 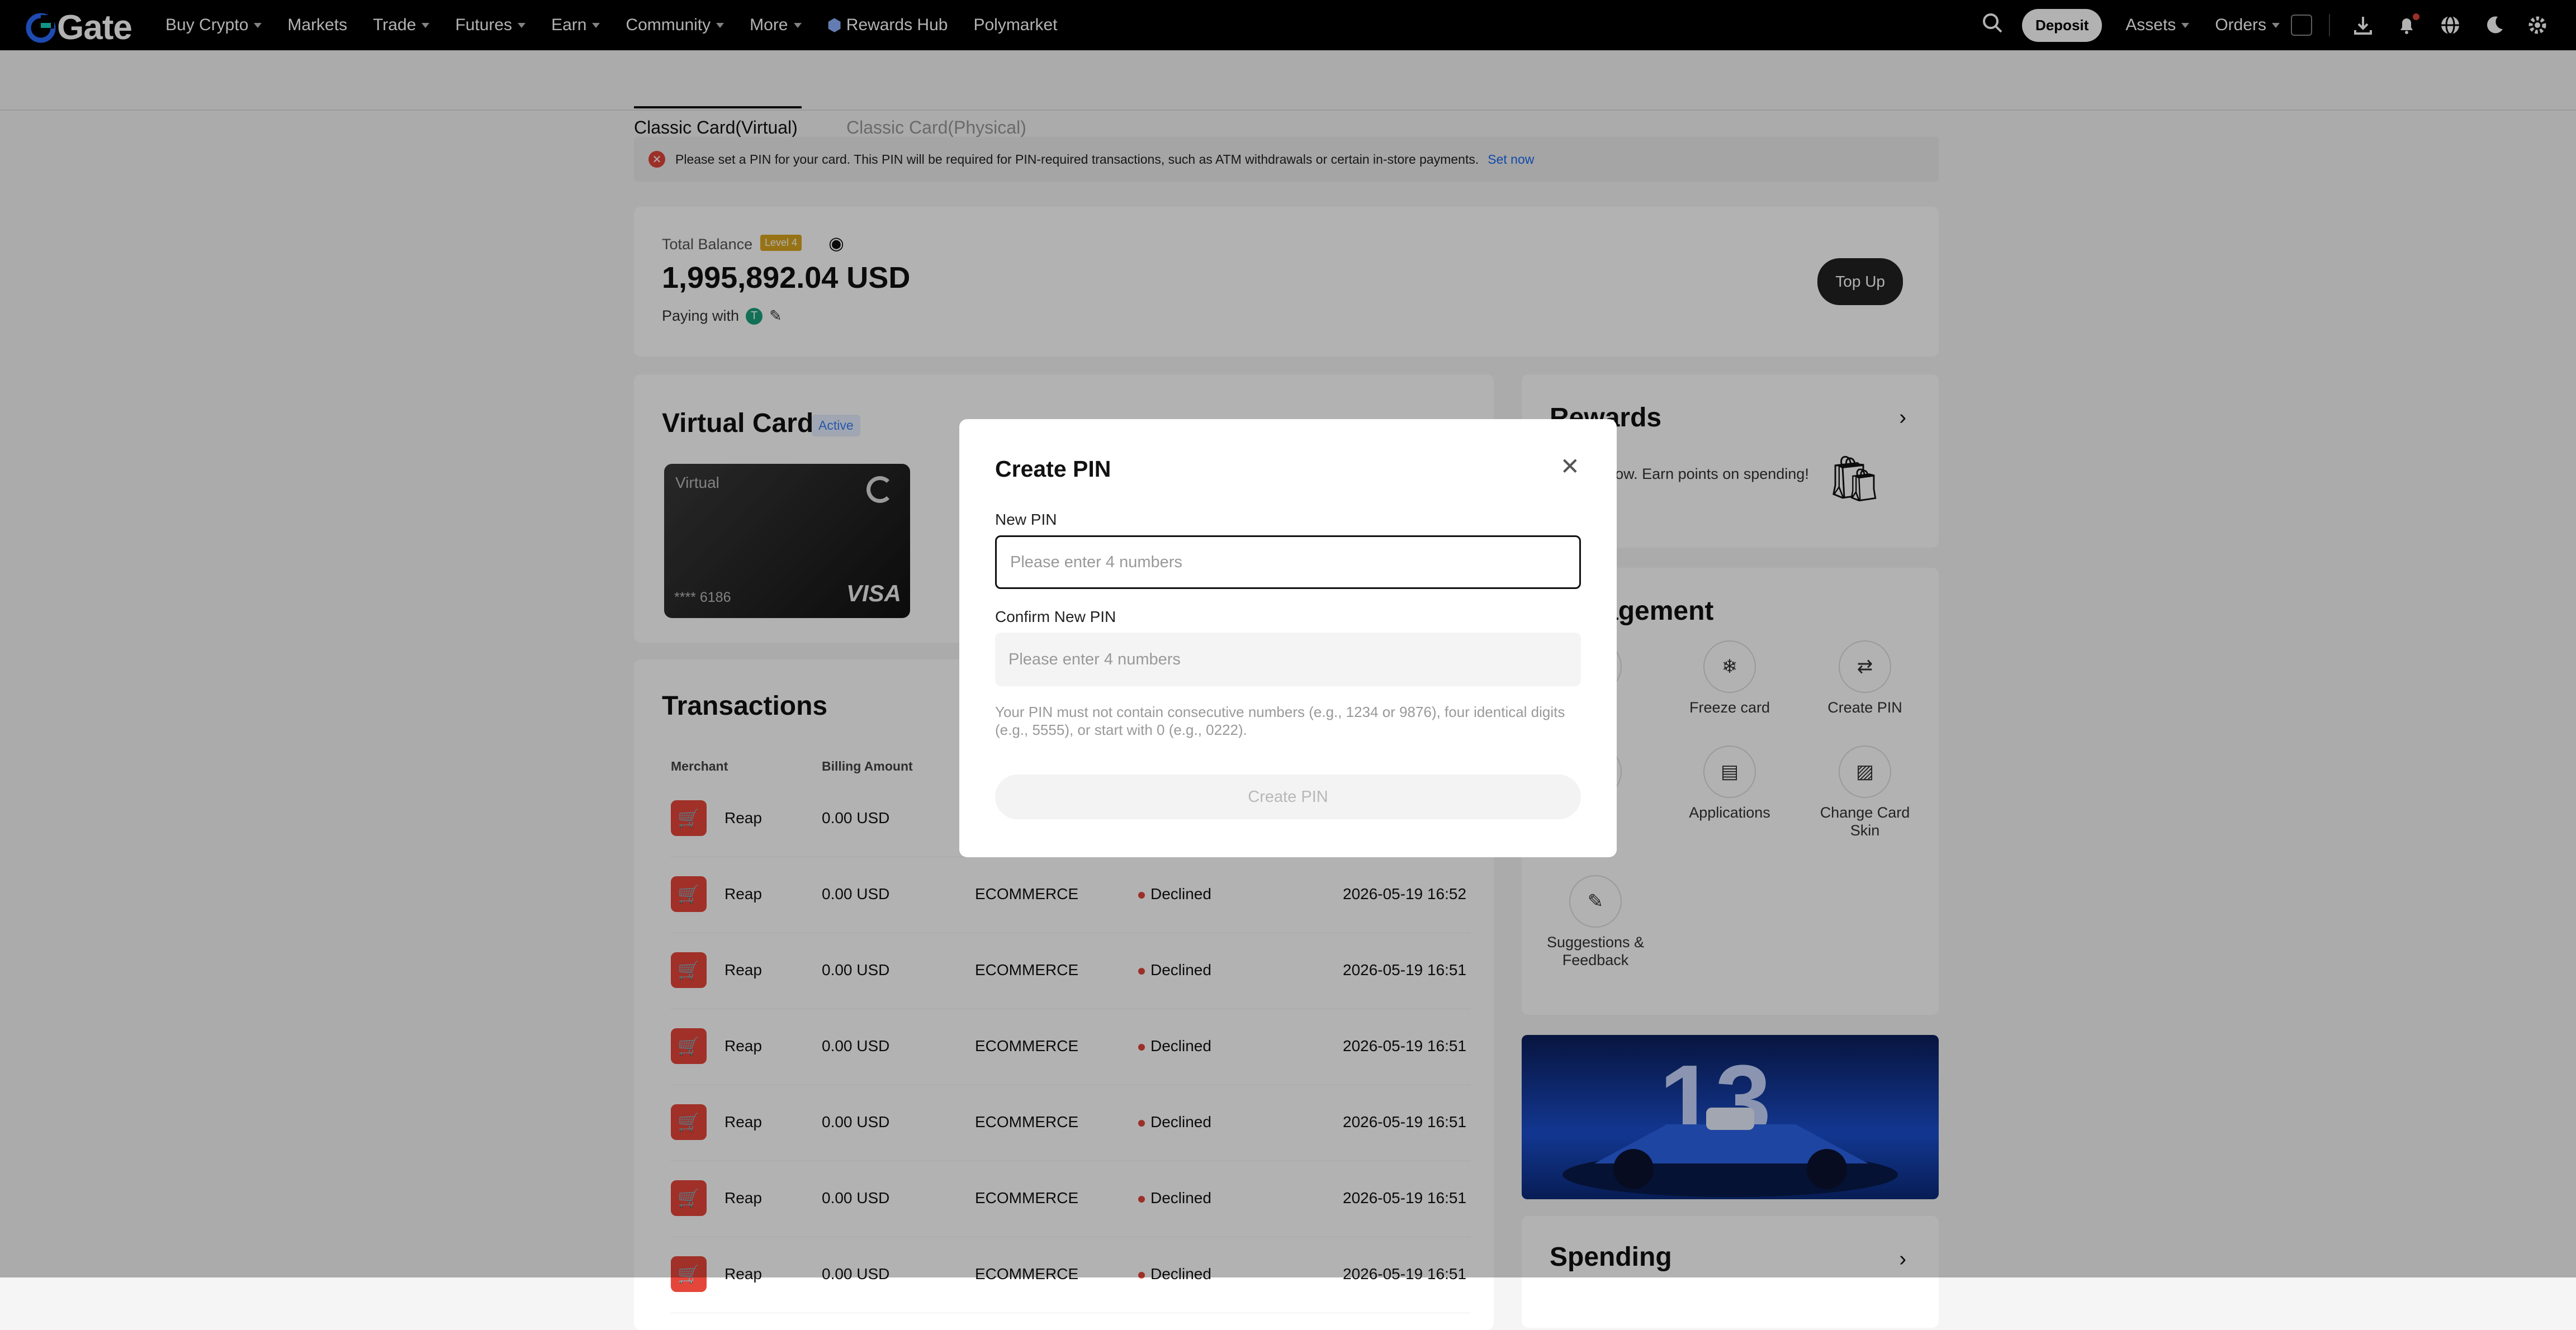 I want to click on close-icon: ✕, so click(x=1570, y=466).